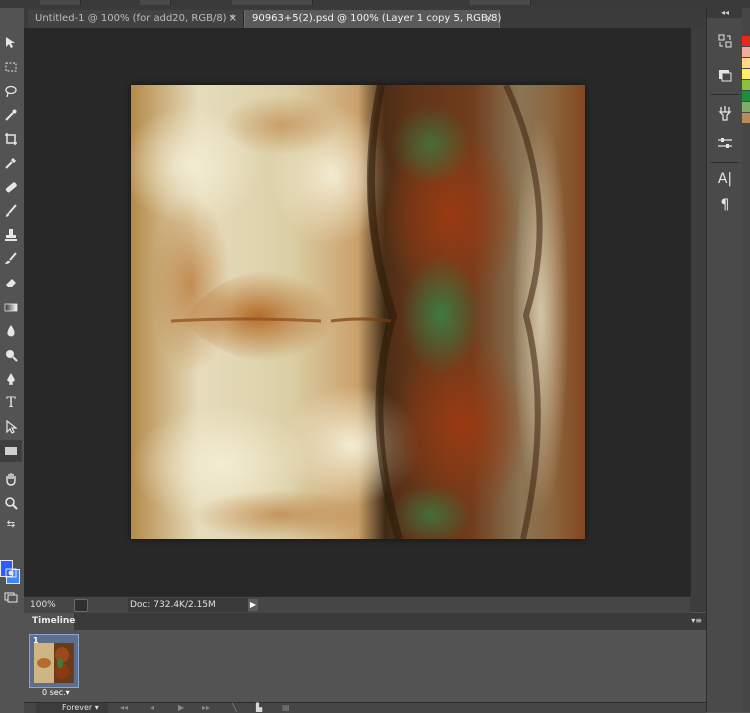  I want to click on dodge-icon, so click(11, 355).